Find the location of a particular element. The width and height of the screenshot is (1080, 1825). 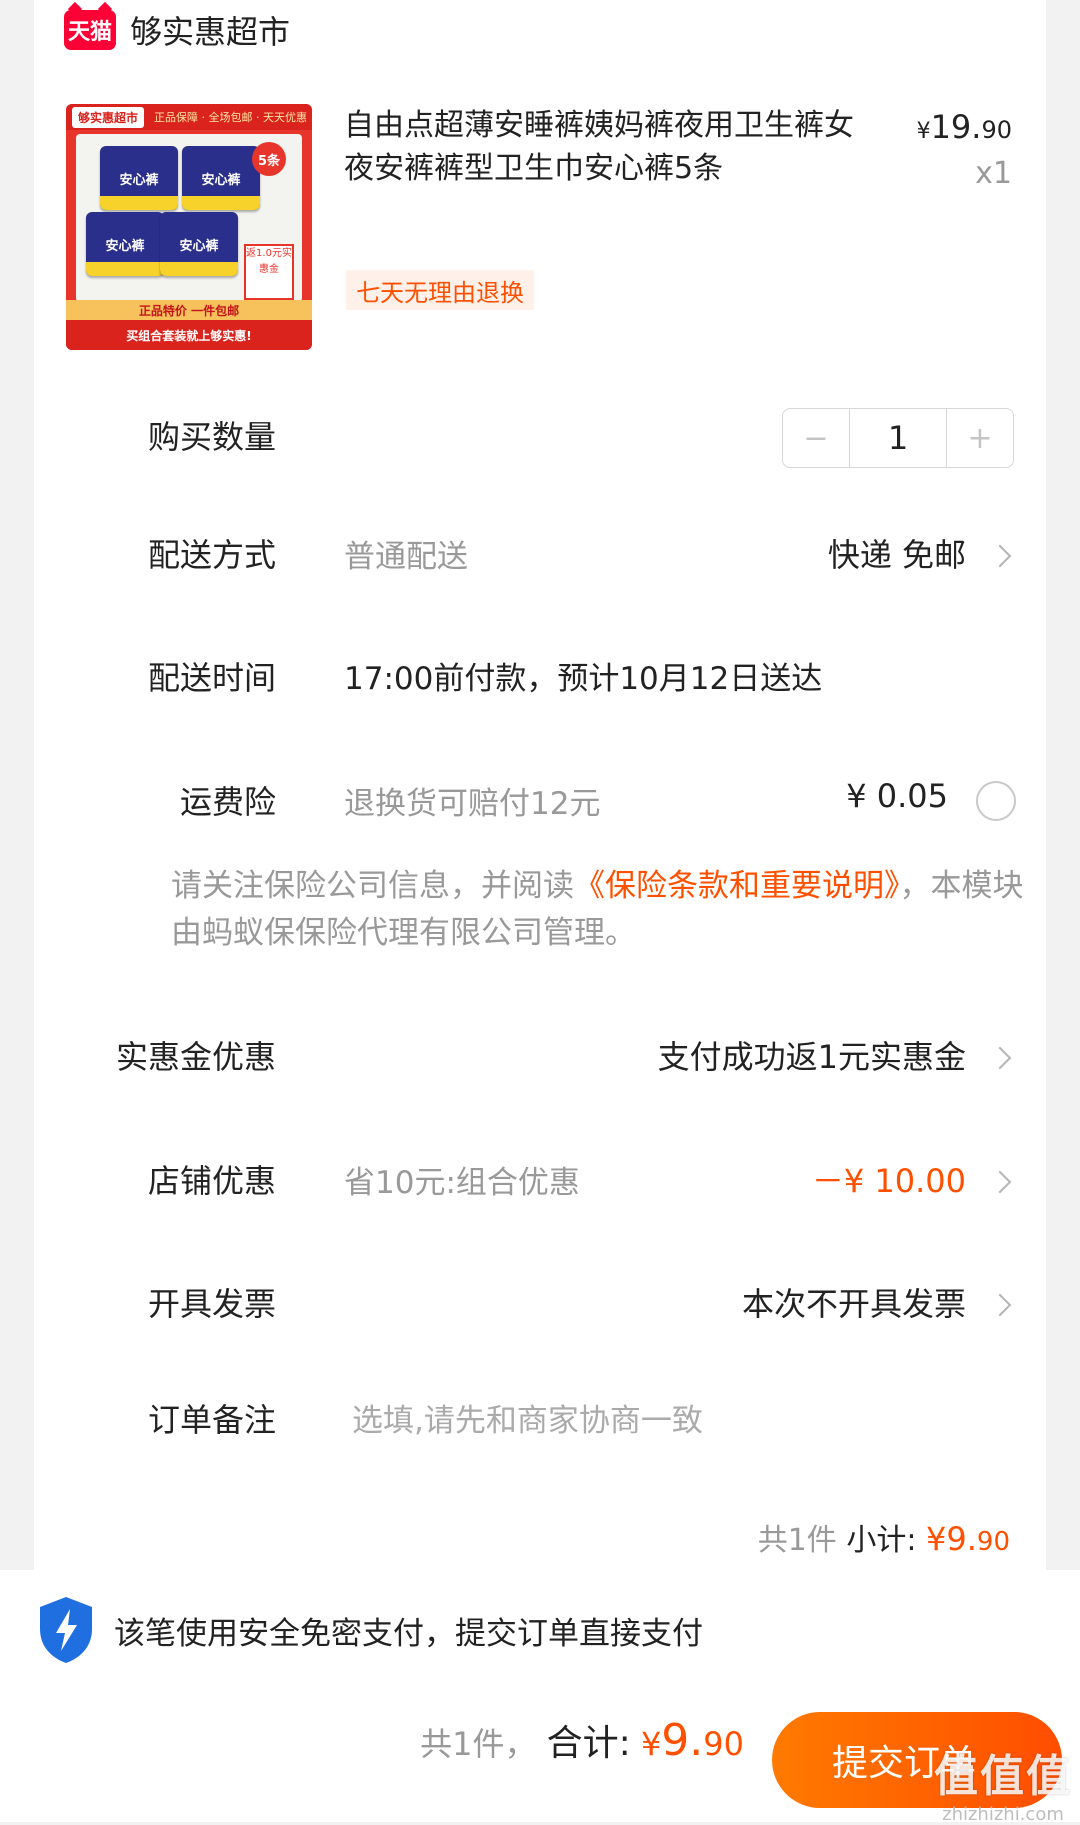

product-title: 自由点超薄安睡裤姨妈裤夜用卫生裤女夜安裤裤型卫生巾安心裤5条 is located at coordinates (609, 147).